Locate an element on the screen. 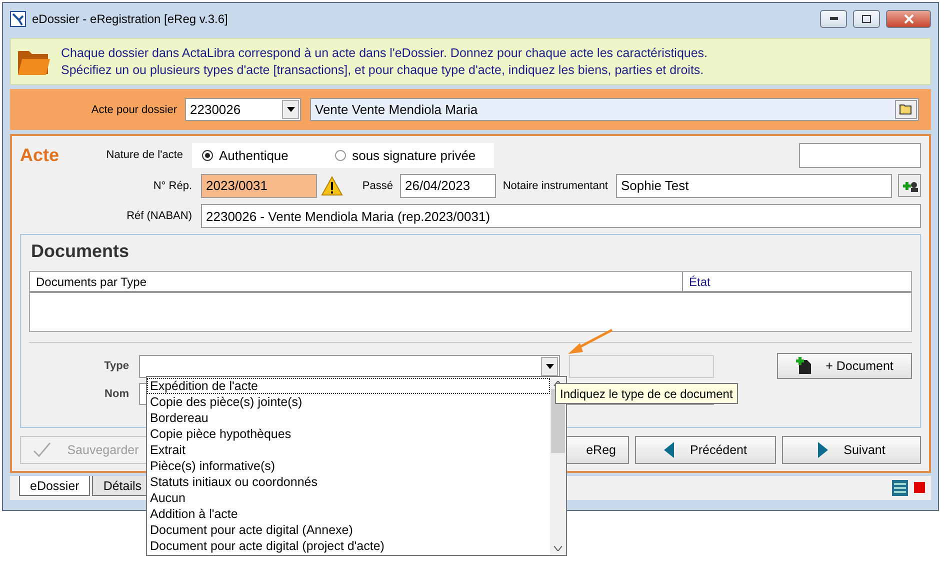 The image size is (949, 564). section-title: Documents is located at coordinates (80, 251).